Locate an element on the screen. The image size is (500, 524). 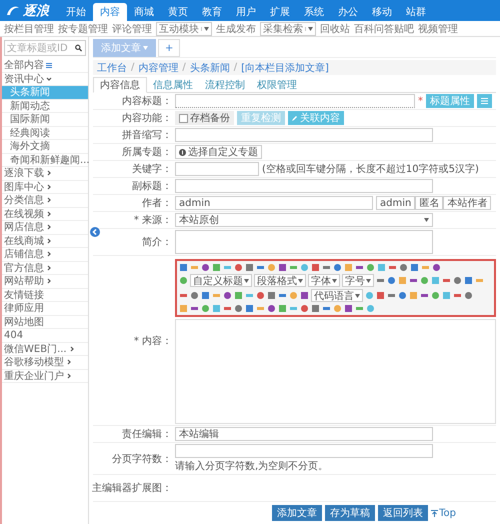
form-tab: 权限管理 is located at coordinates (277, 84).